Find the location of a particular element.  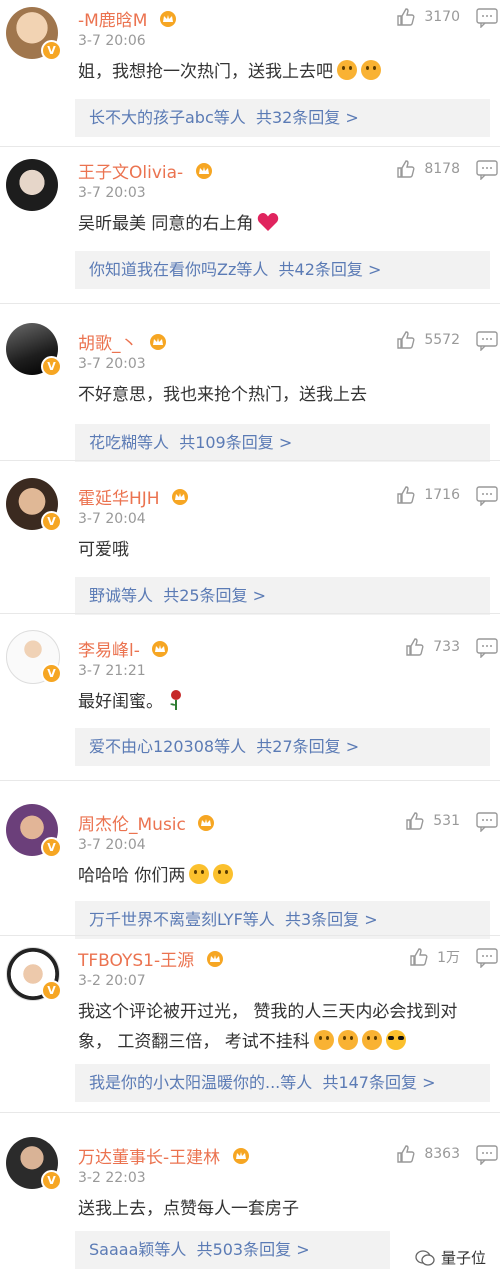

like-button: 733 is located at coordinates (432, 647).